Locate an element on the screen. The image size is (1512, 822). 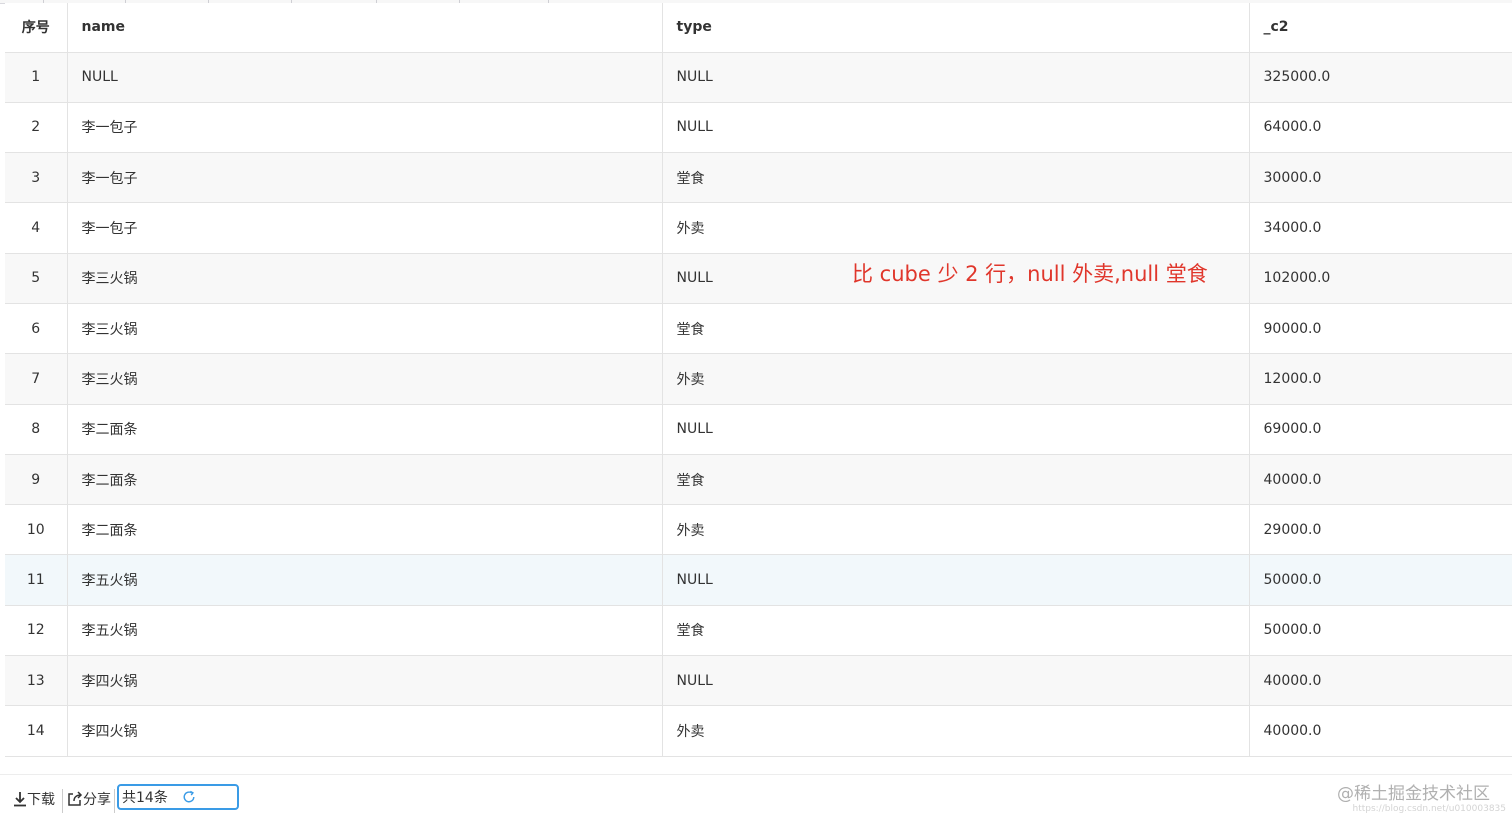
table-row: 11 李五火锅 NULL 50000.0 is located at coordinates (758, 580).